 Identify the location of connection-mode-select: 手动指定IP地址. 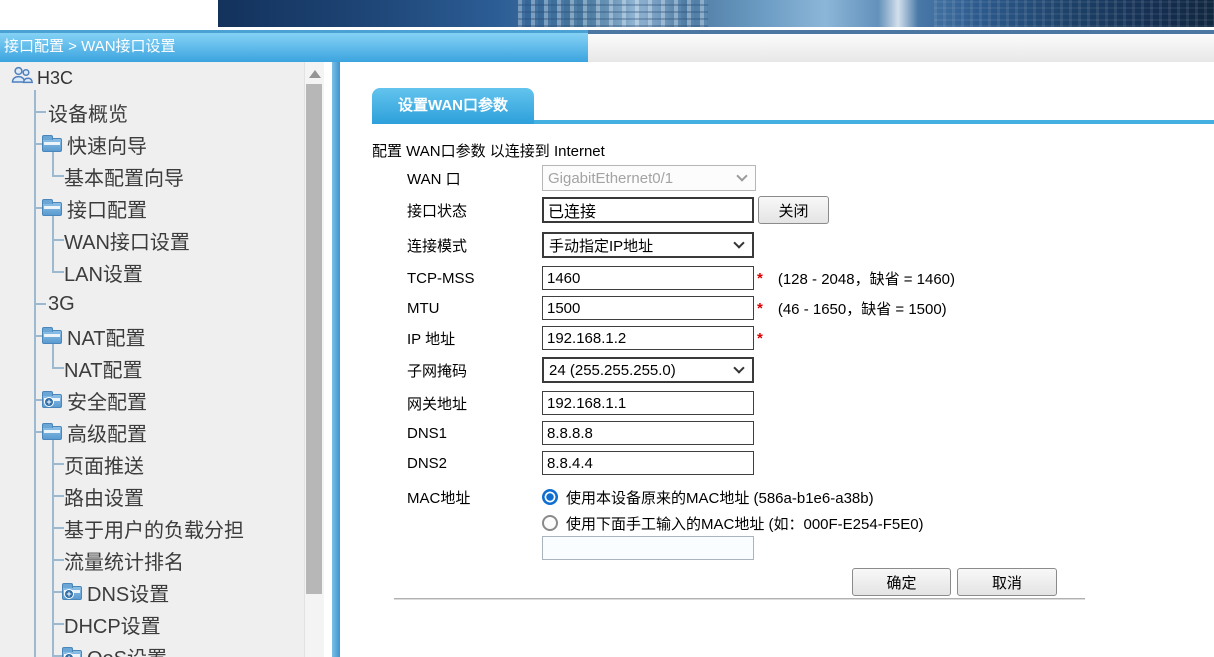
(648, 245).